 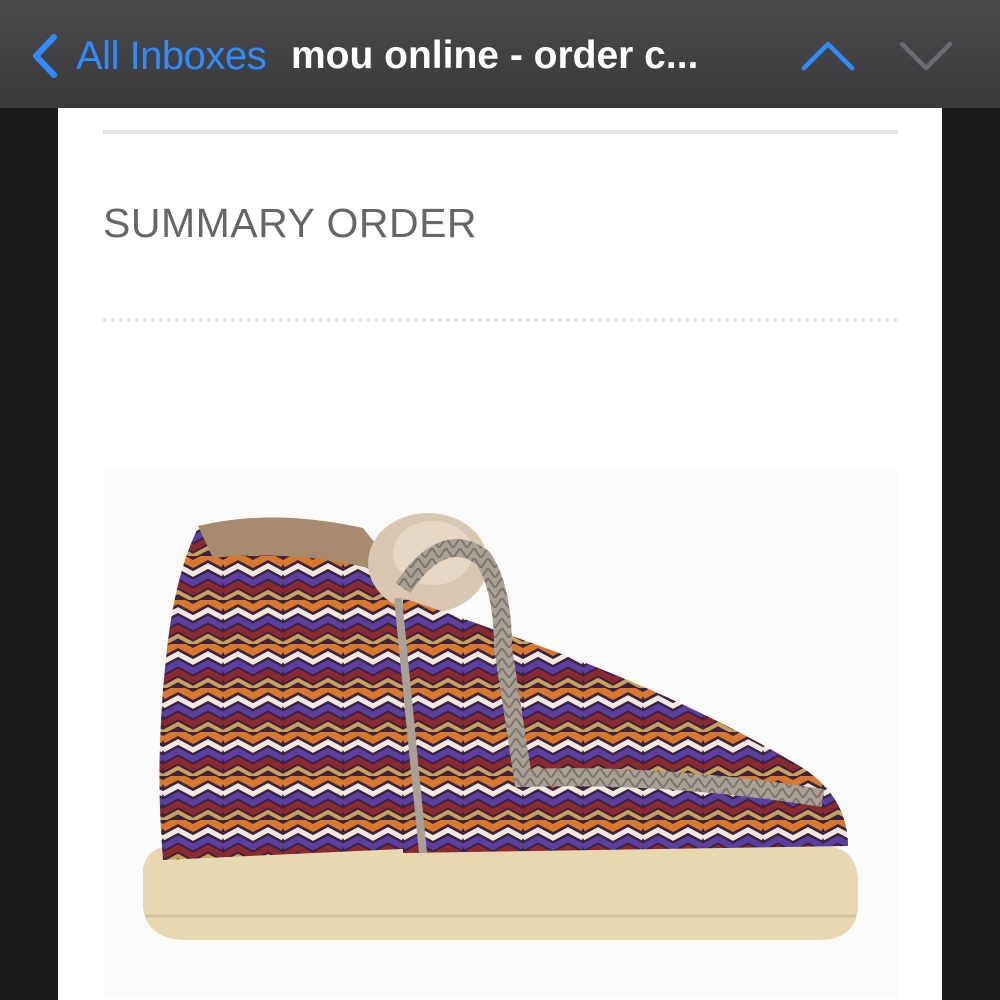 I want to click on chevron-up-icon, so click(x=828, y=56).